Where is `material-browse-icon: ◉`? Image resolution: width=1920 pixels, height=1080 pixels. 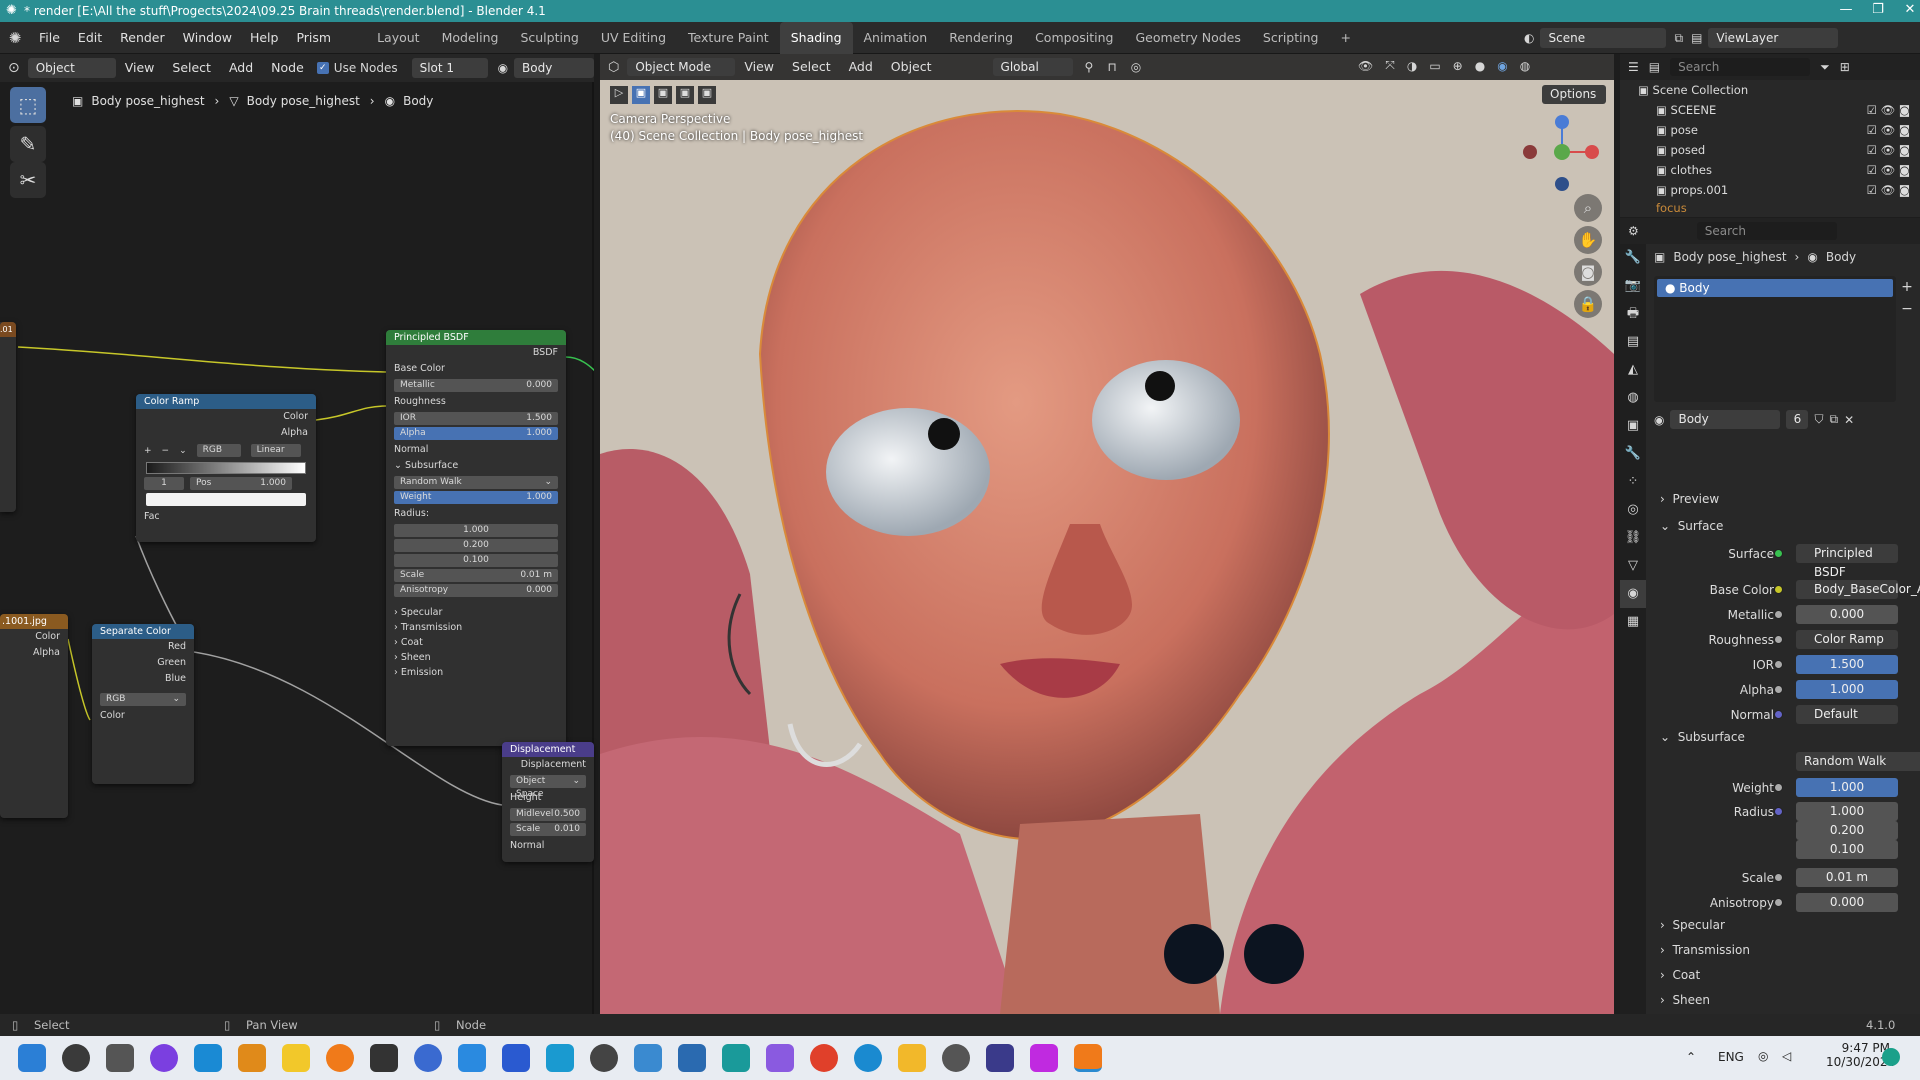 material-browse-icon: ◉ is located at coordinates (1659, 420).